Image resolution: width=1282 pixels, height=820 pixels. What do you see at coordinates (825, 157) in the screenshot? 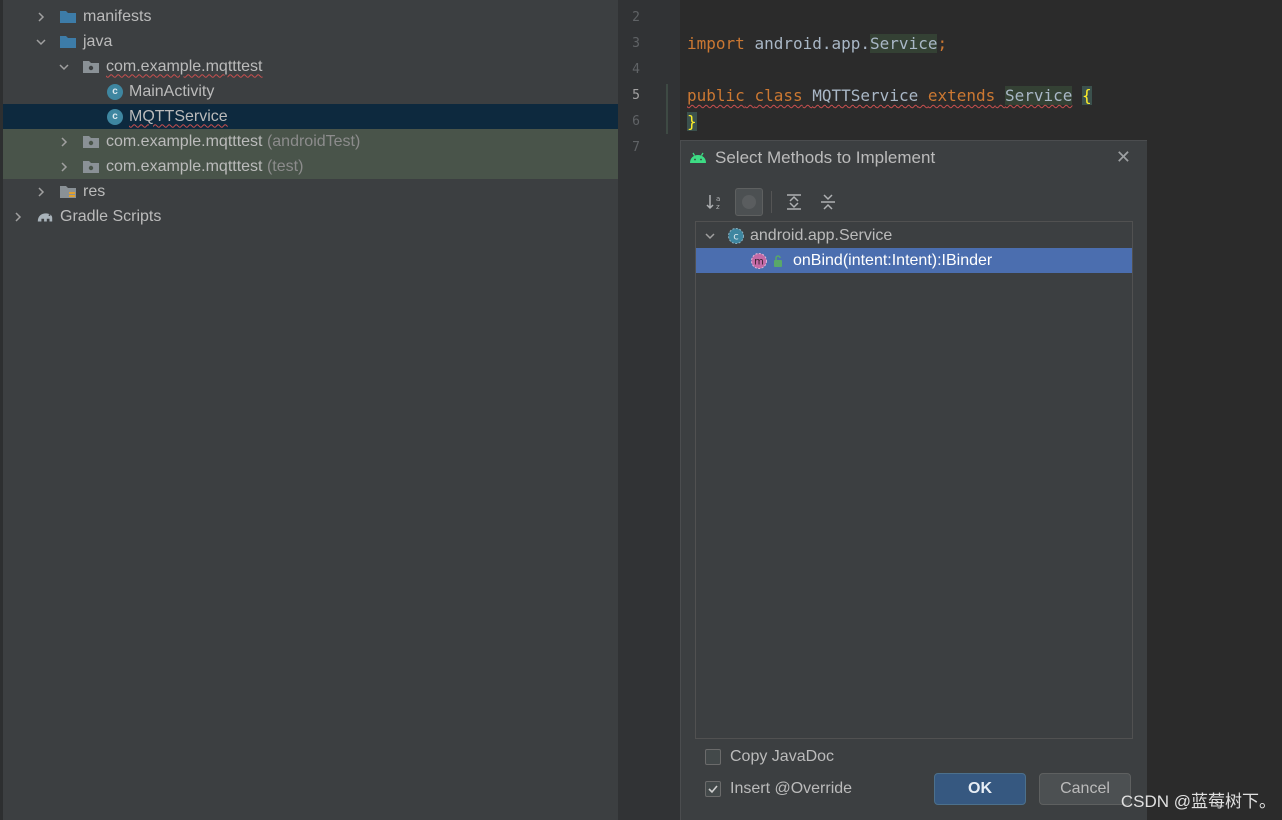
I see `dialog-title: Select Methods to Implement` at bounding box center [825, 157].